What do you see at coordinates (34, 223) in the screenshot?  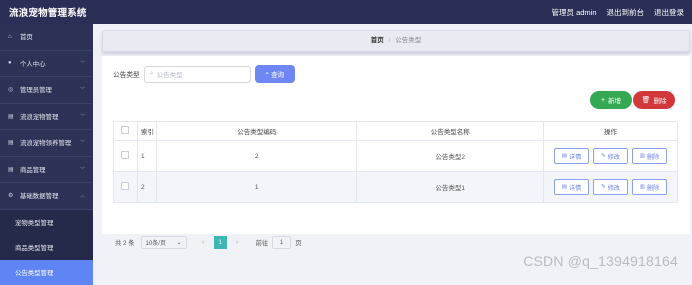 I see `sidebar-subitem-label: 宠物类型管理` at bounding box center [34, 223].